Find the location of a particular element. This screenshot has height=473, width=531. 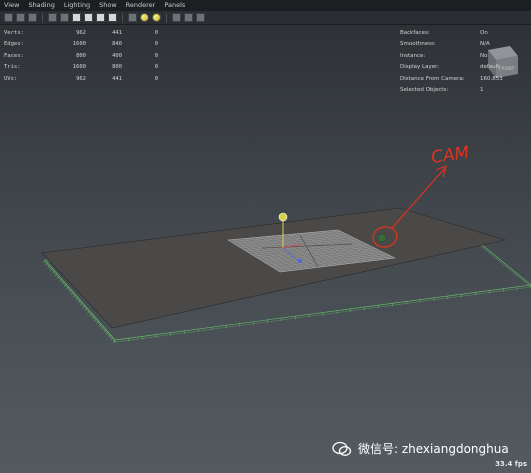

fps-counter: 33.4 fps is located at coordinates (511, 464).